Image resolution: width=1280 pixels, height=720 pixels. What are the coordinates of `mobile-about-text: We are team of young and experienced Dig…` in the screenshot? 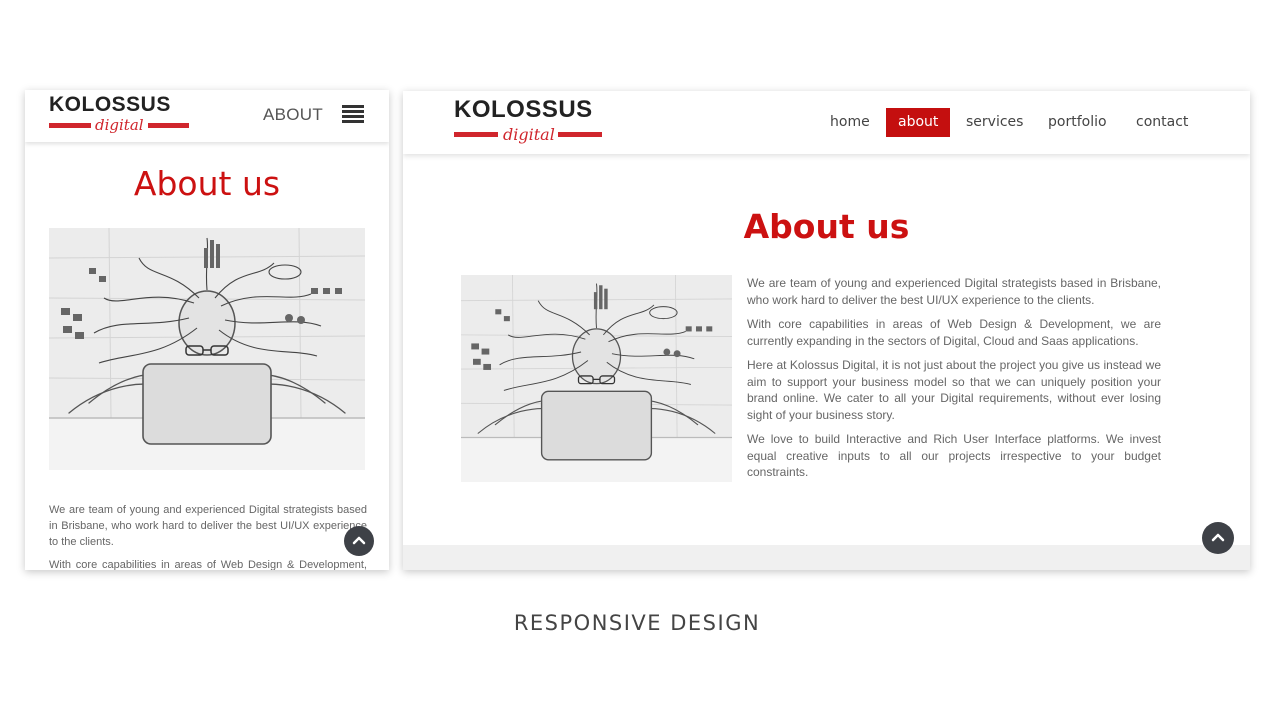 It's located at (208, 536).